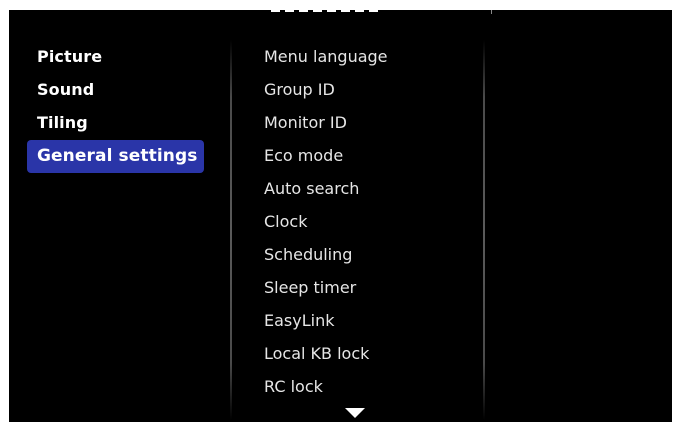  Describe the element at coordinates (369, 188) in the screenshot. I see `submenu-item-auto-search: Auto search` at that location.